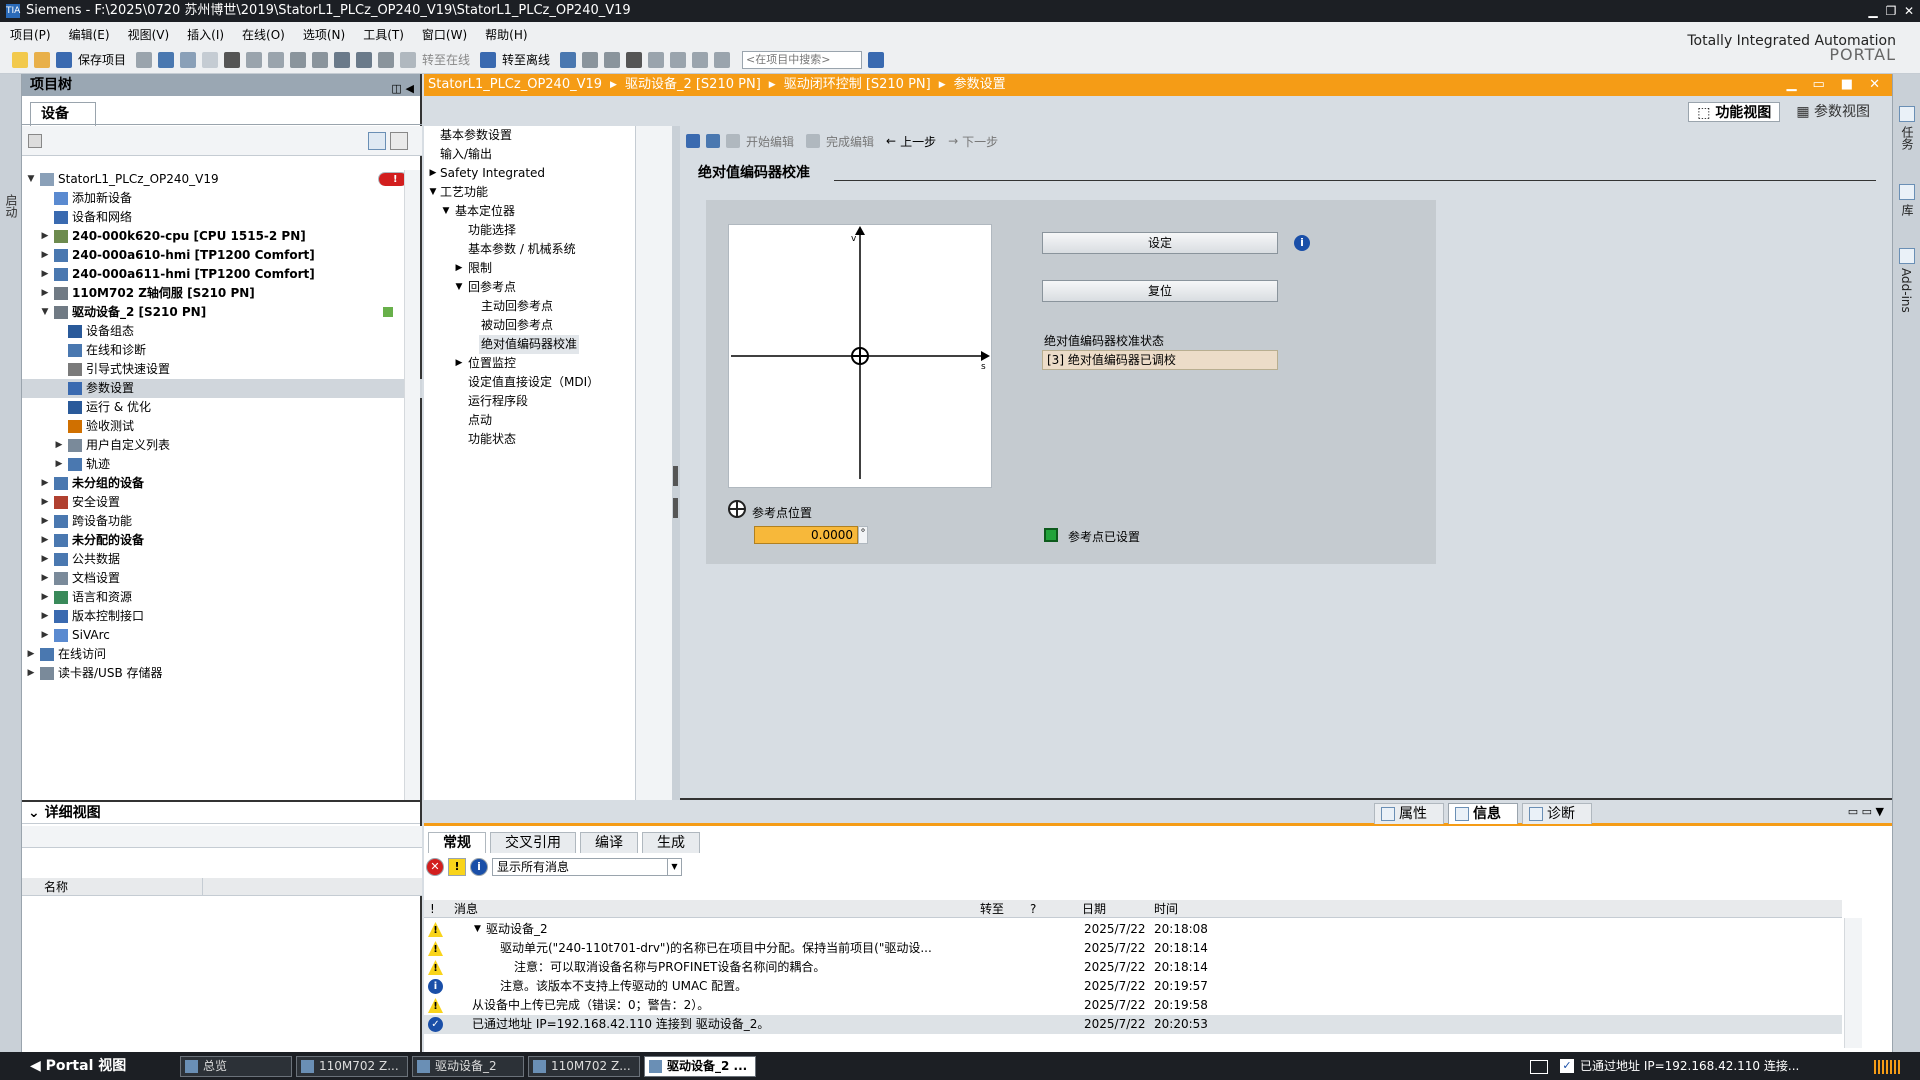 The width and height of the screenshot is (1920, 1080). Describe the element at coordinates (813, 141) in the screenshot. I see `finish-edit-icon` at that location.